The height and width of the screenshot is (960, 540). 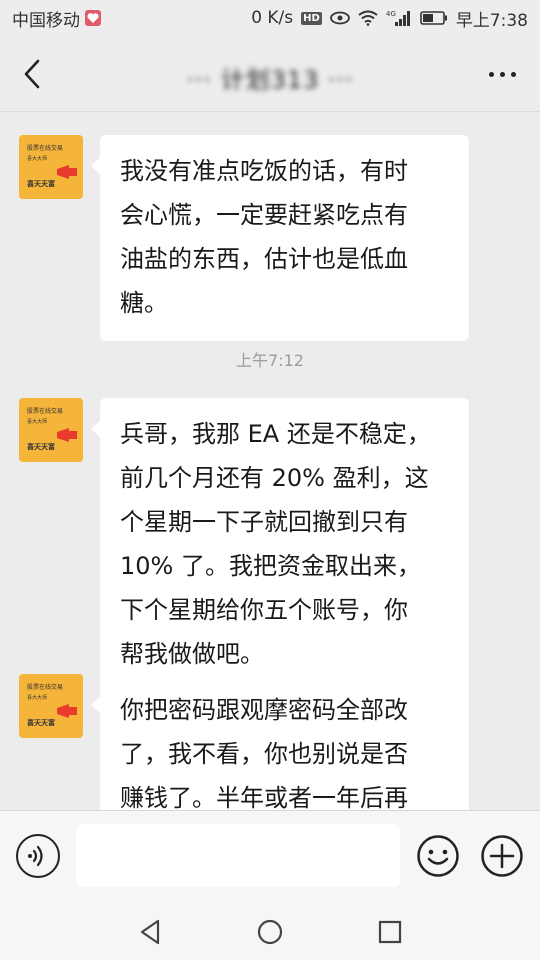 What do you see at coordinates (264, 259) in the screenshot?
I see `message-line: 油盐的东西，估计也是低血` at bounding box center [264, 259].